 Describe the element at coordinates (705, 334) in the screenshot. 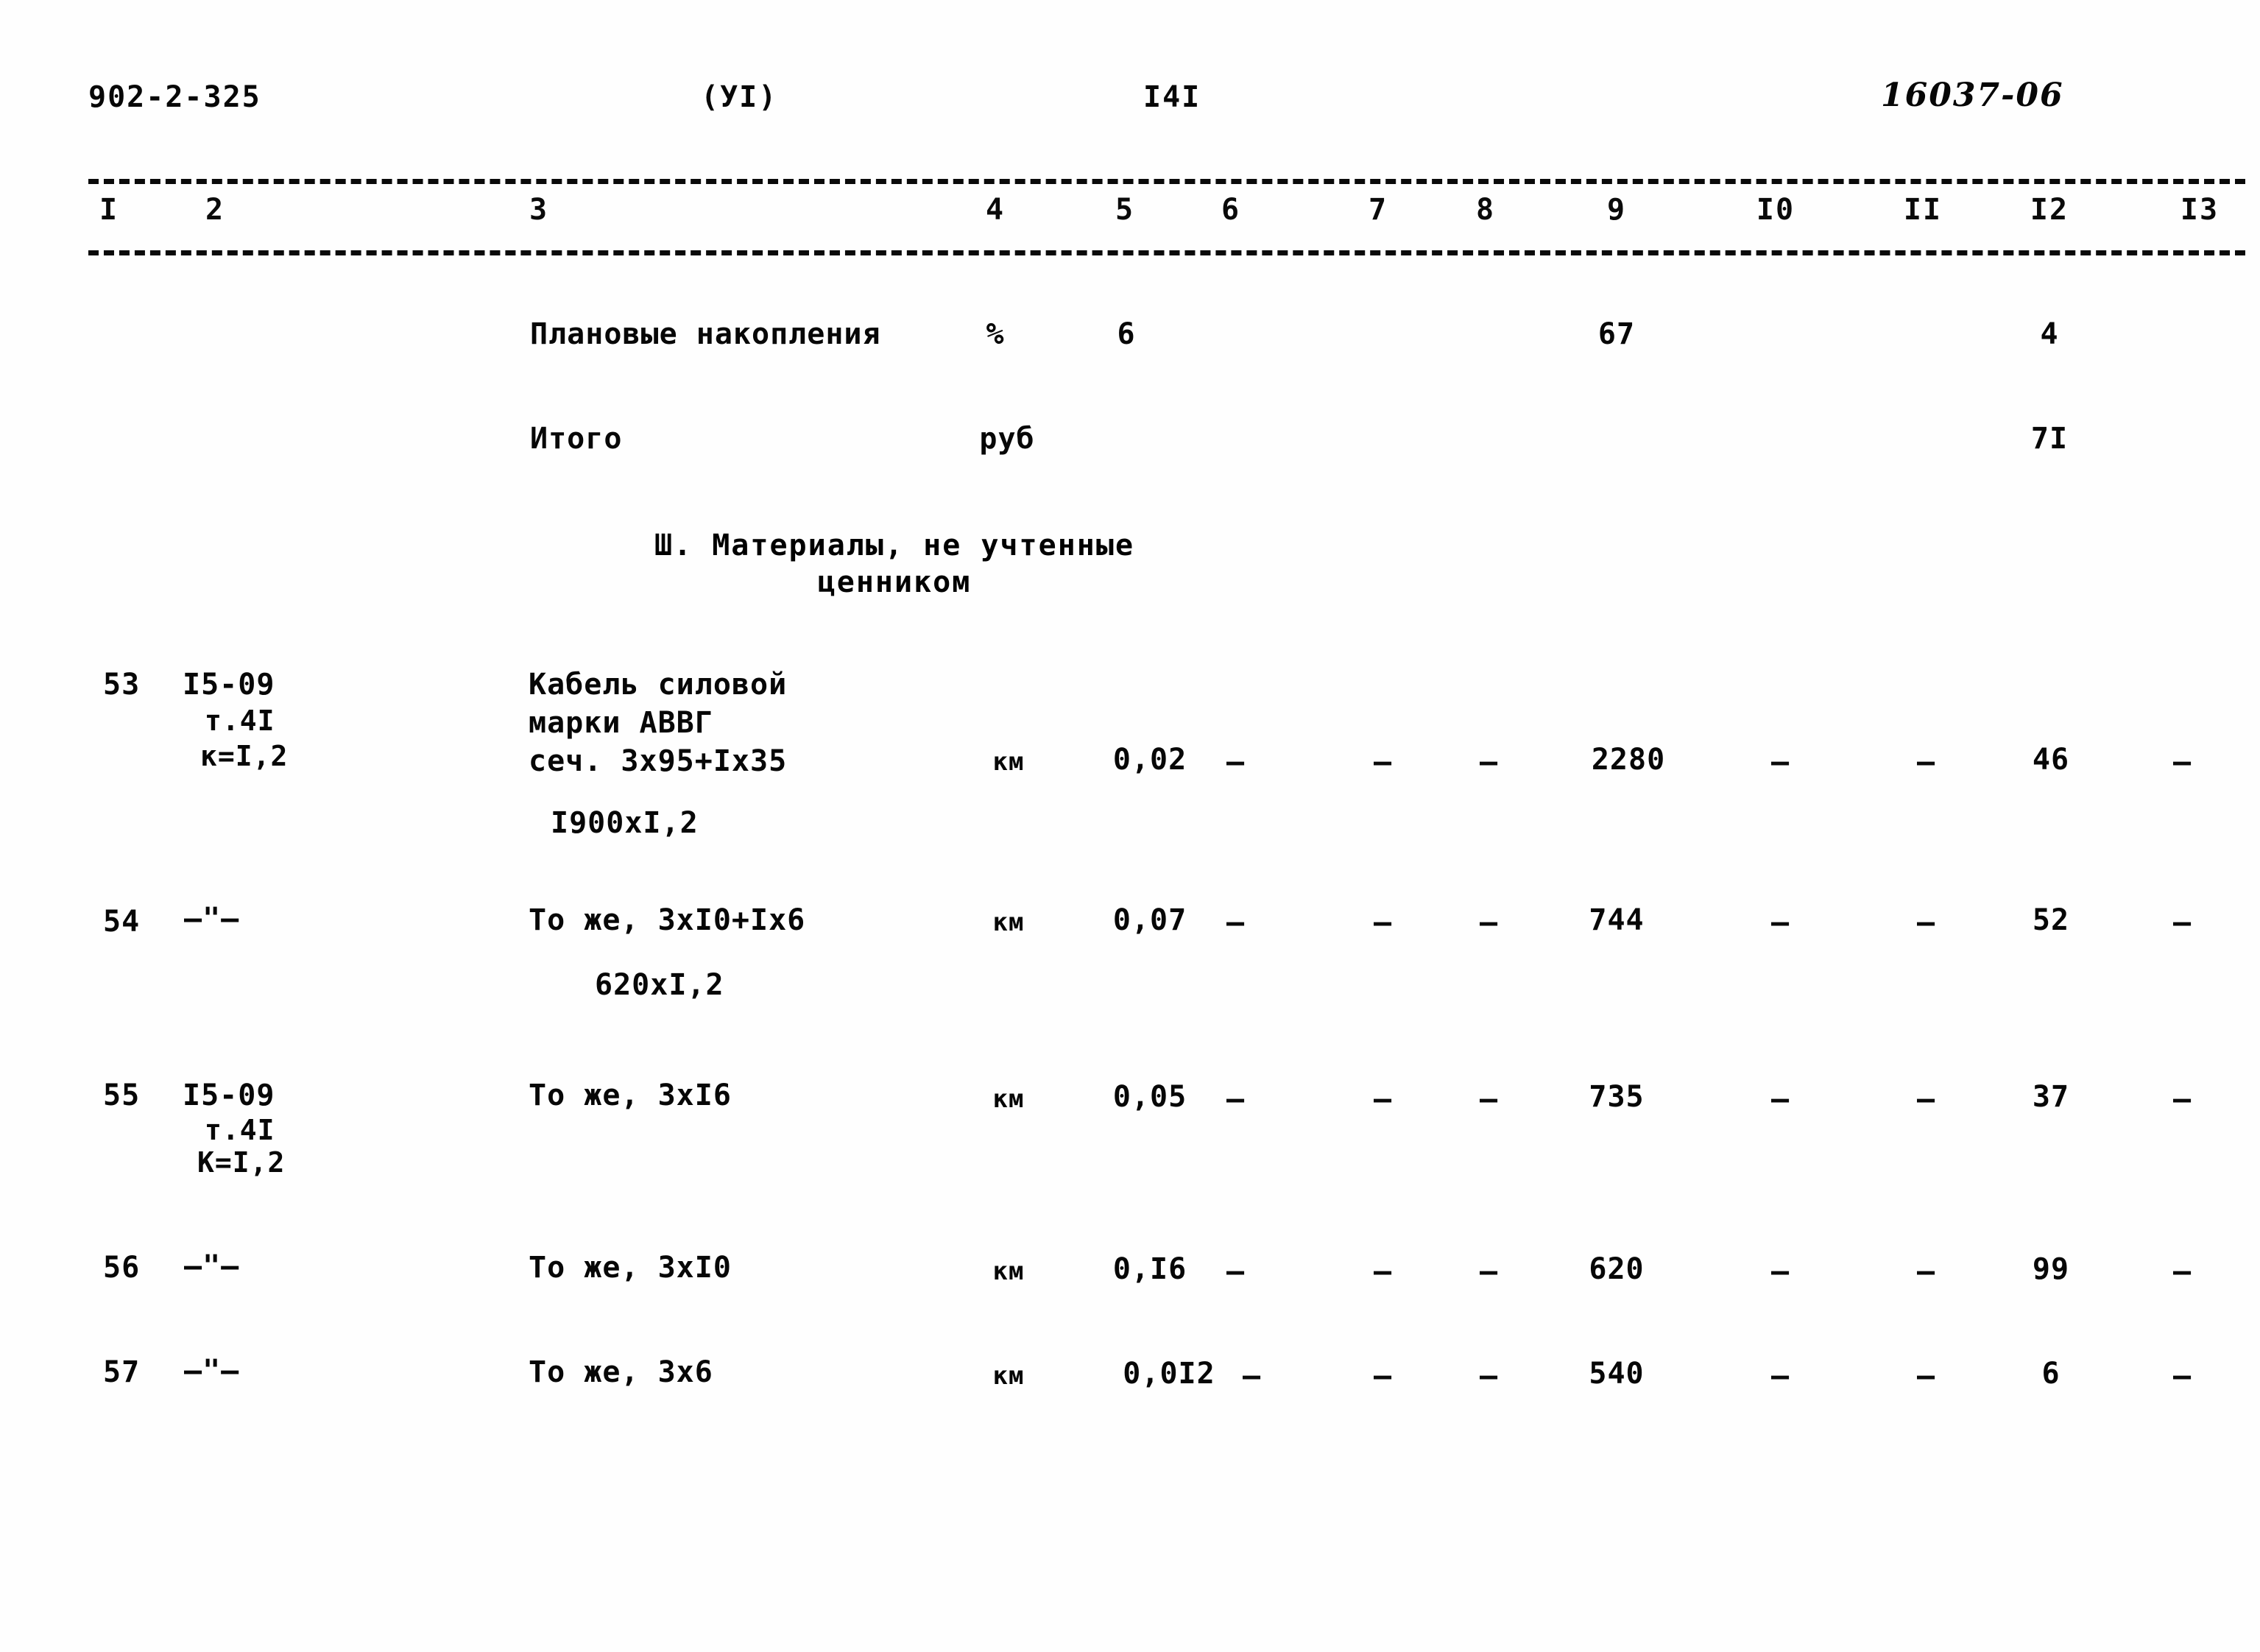

I see `summary-row-label-planovye: Плановые накопления` at that location.